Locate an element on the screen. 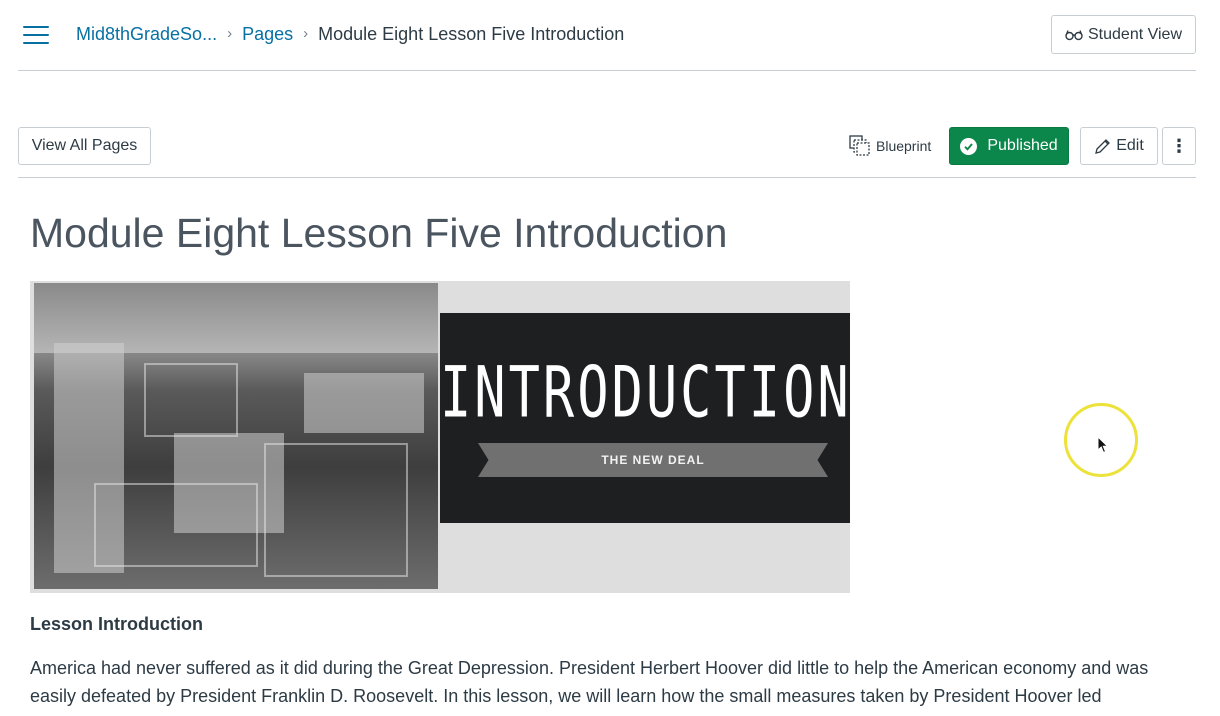 This screenshot has height=716, width=1220. hamburger-menu-icon is located at coordinates (36, 35).